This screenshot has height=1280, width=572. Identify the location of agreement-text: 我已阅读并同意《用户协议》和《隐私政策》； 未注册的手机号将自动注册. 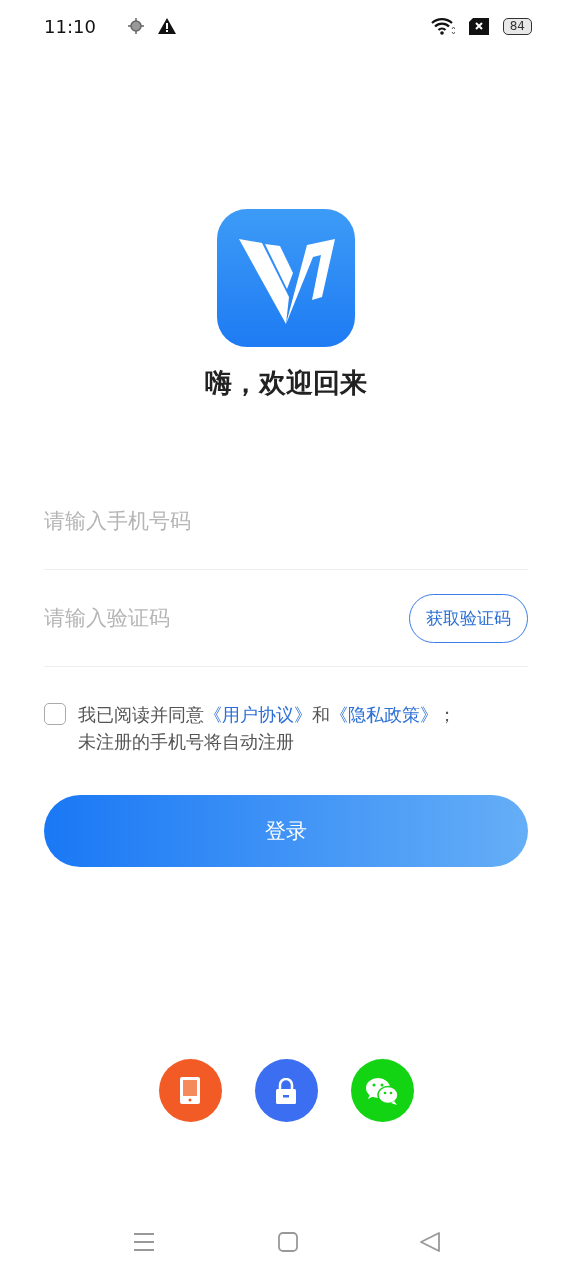
(267, 728).